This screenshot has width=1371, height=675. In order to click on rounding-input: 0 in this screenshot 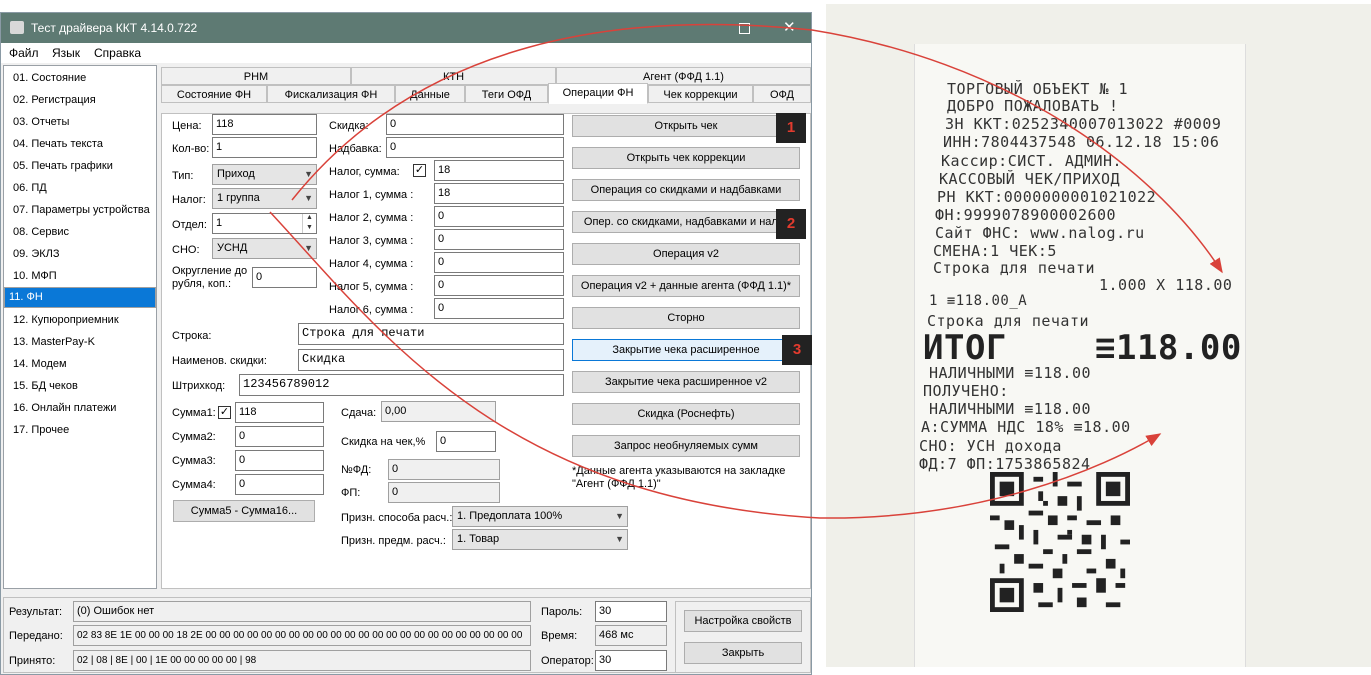, I will do `click(284, 277)`.